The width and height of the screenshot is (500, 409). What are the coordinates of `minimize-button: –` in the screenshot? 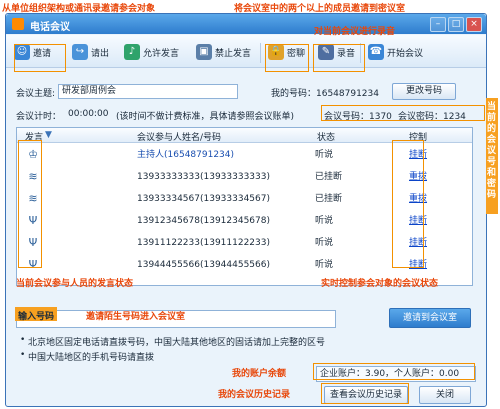 It's located at (438, 24).